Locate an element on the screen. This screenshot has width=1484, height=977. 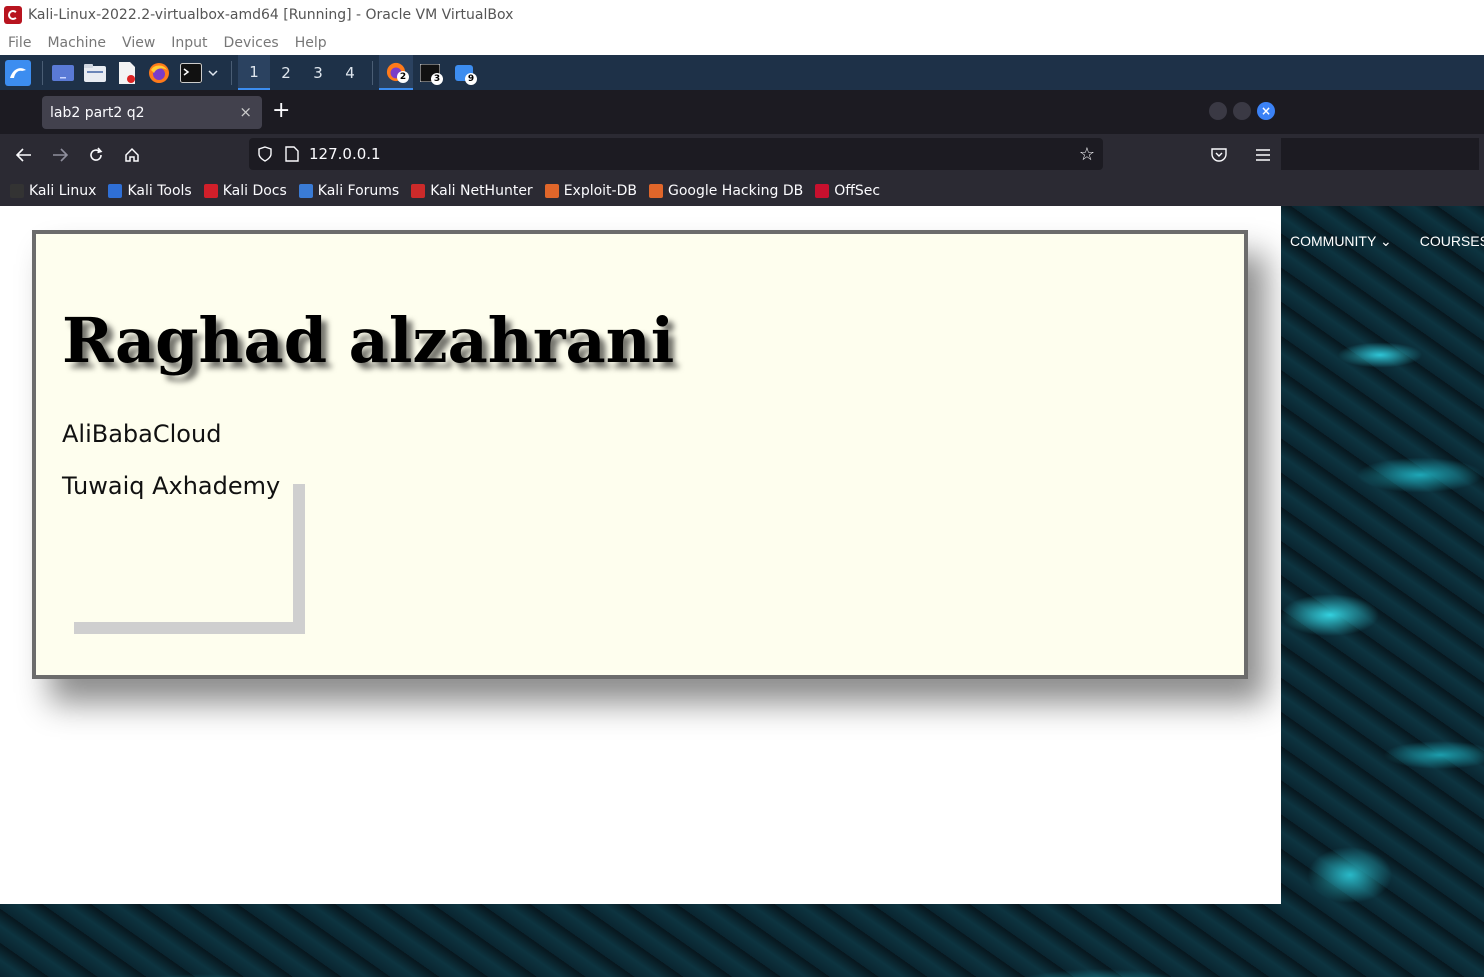
toolbar-right is located at coordinates (1241, 155).